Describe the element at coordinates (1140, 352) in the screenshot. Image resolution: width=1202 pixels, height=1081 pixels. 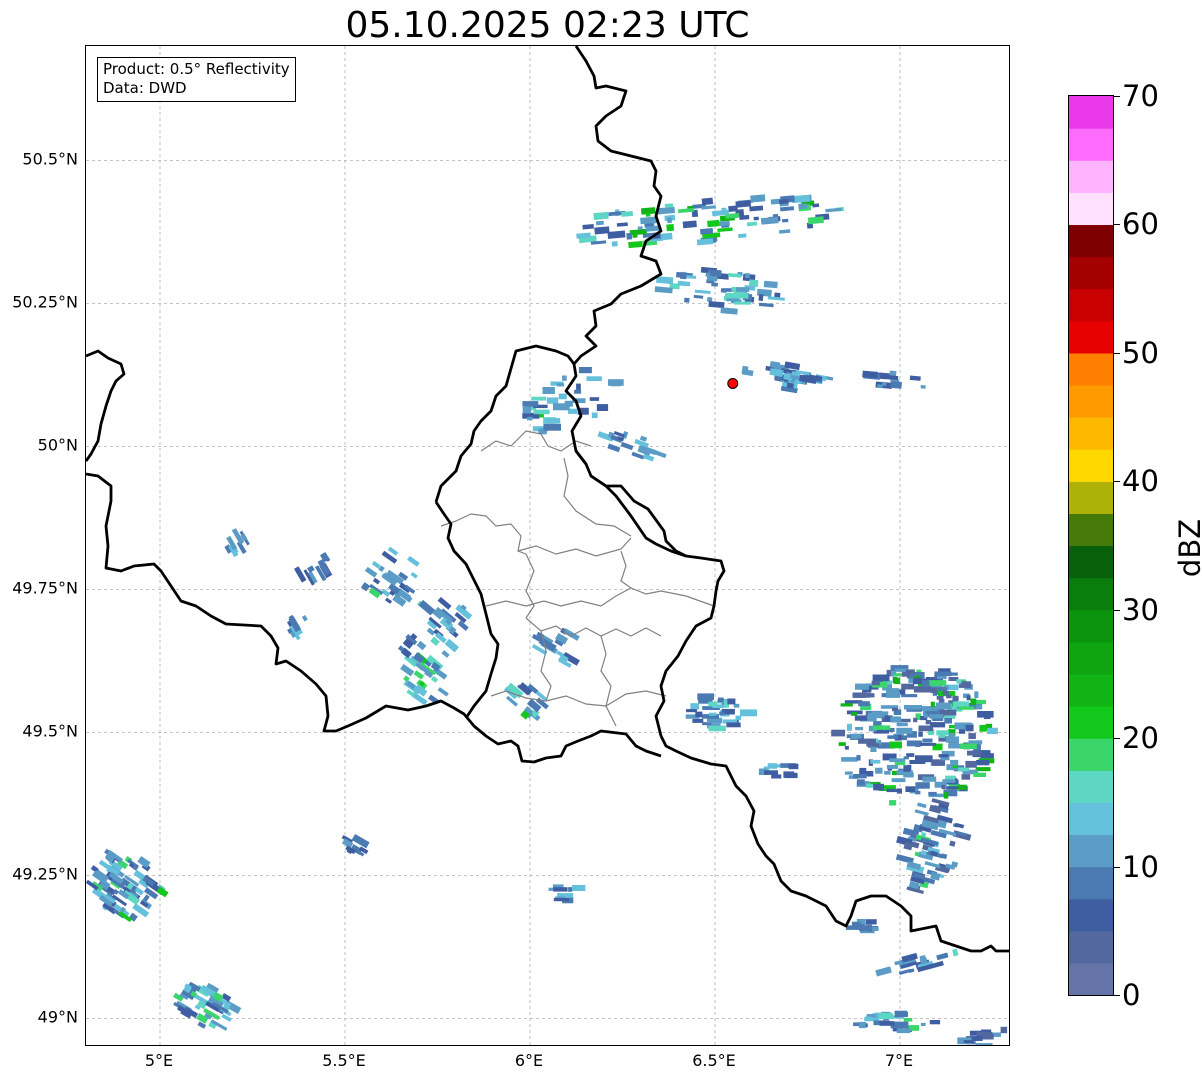
I see `colorbar-tick-label: 50` at that location.